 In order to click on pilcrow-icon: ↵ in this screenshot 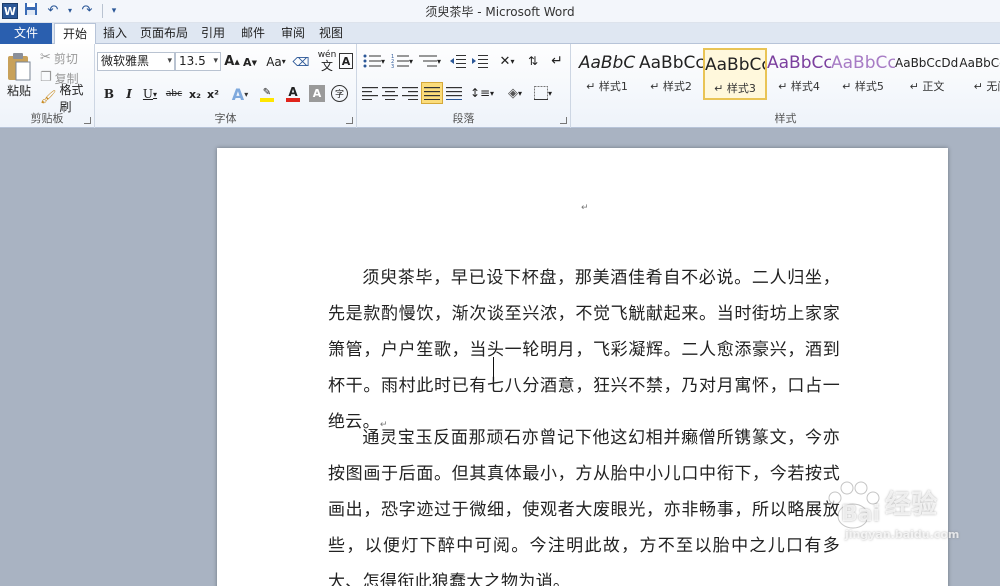, I will do `click(557, 61)`.